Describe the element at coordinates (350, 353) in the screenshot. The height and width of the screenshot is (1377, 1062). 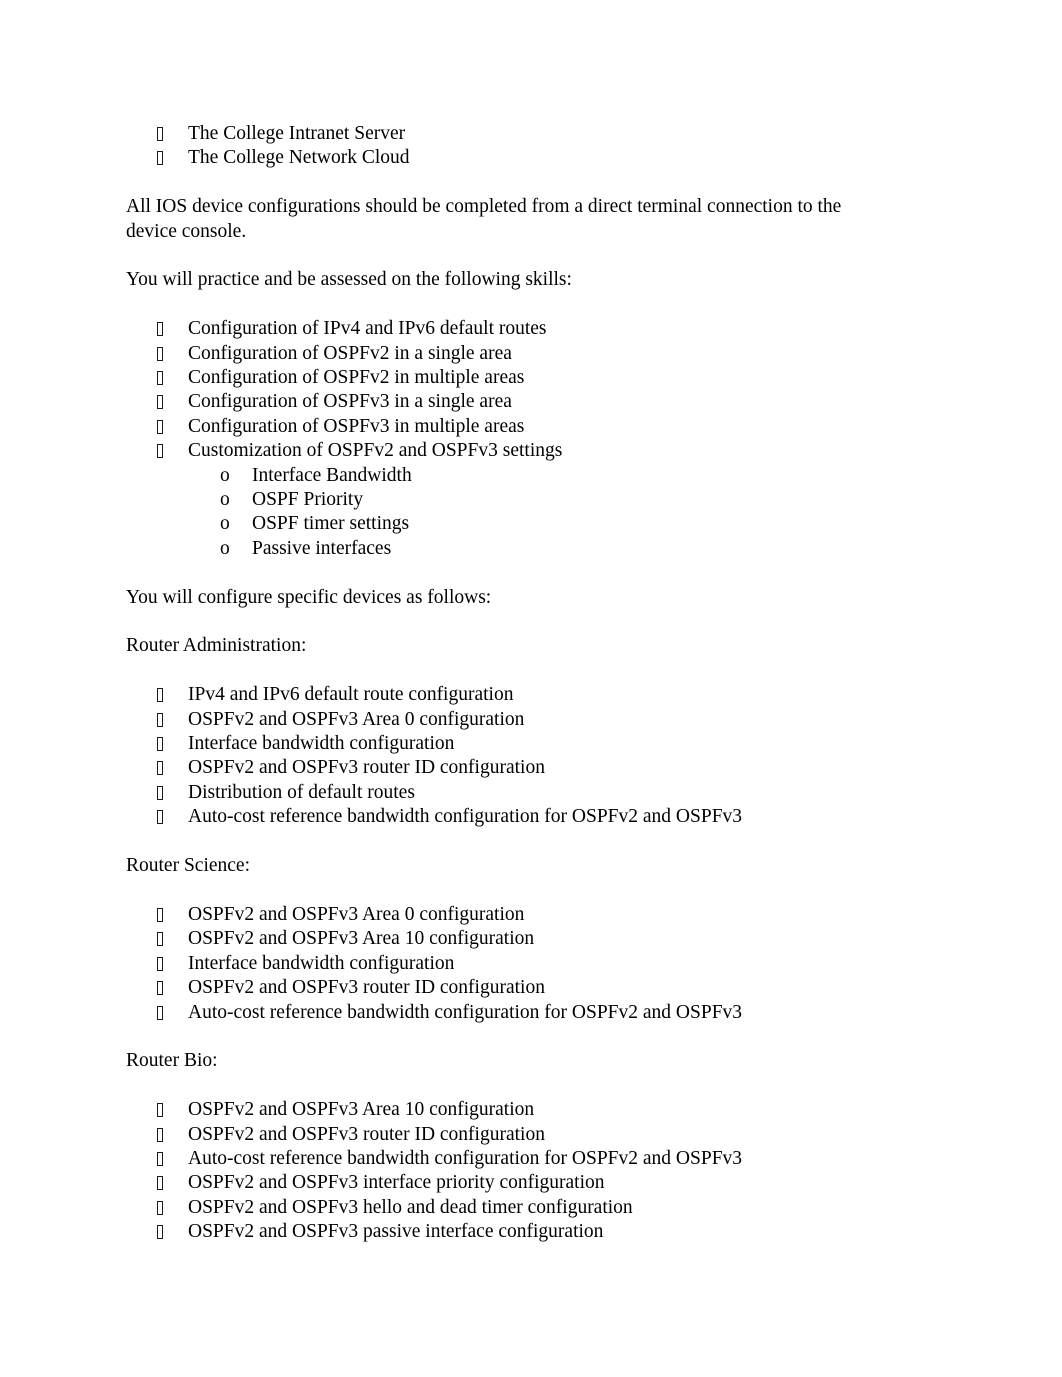
I see `list-item-label: Configuration of OSPFv2 in a single area` at that location.